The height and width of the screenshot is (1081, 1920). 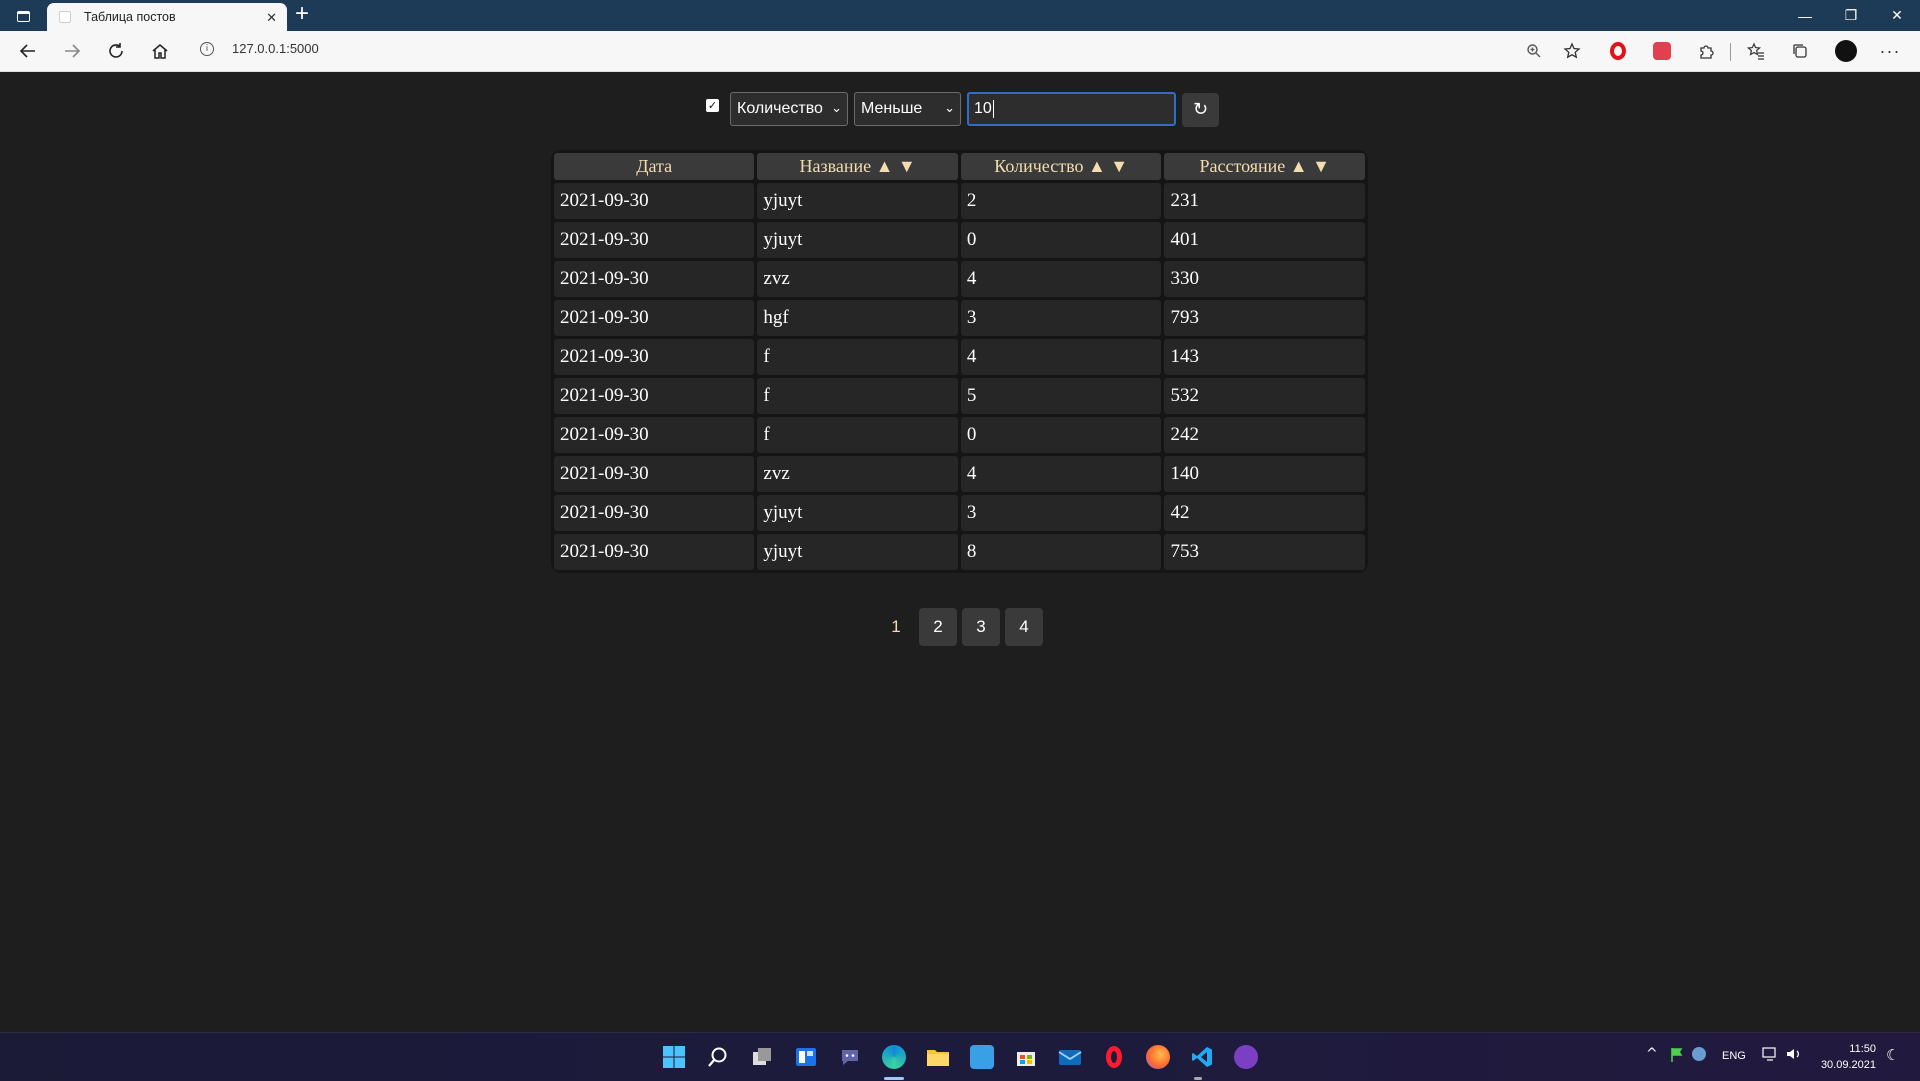 I want to click on reload-button, so click(x=116, y=51).